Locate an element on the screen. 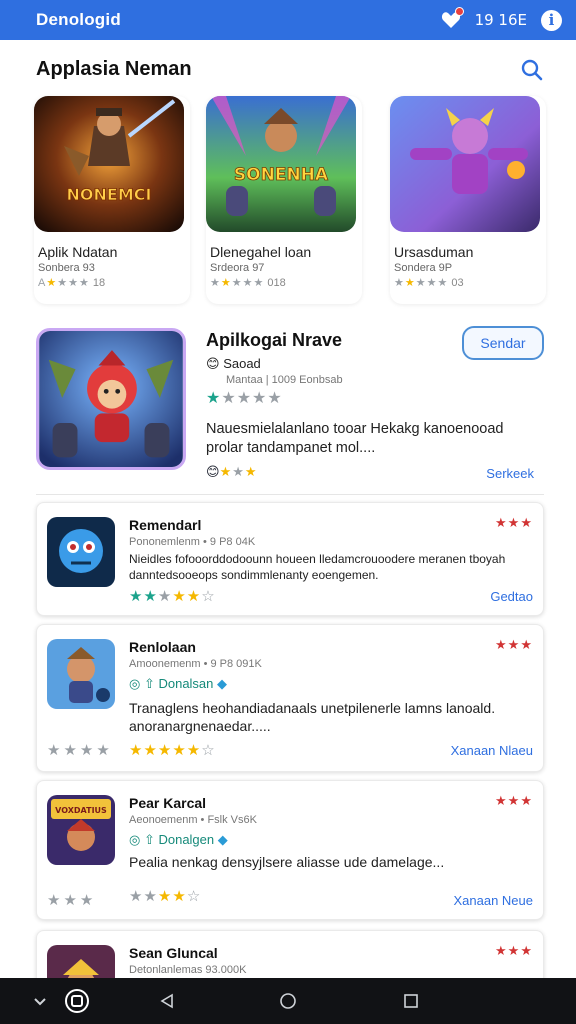 This screenshot has width=576, height=1024. chevron-down-icon is located at coordinates (40, 1001).